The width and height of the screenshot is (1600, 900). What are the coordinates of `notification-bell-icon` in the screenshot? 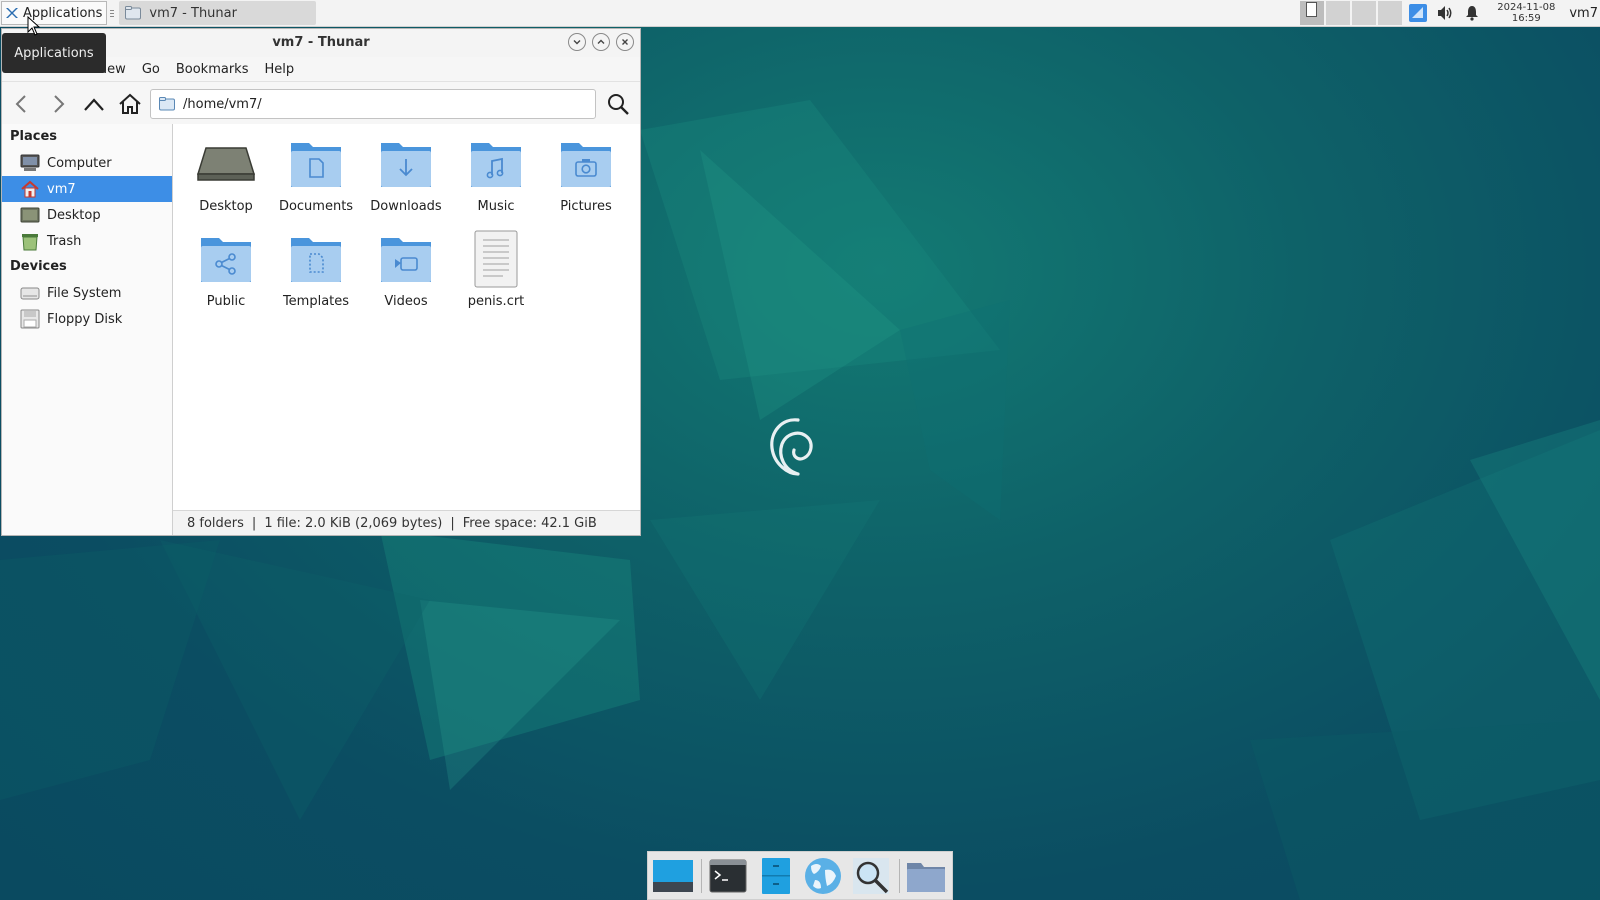 It's located at (1472, 13).